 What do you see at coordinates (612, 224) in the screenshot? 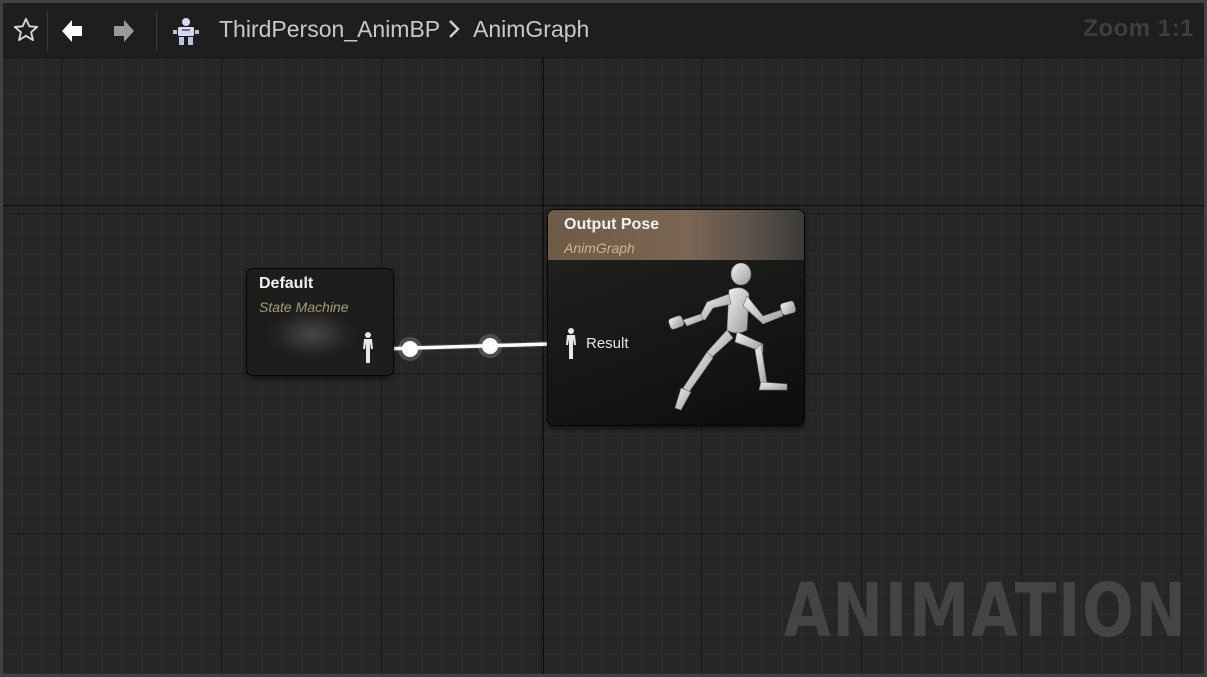
I see `node-title: Output Pose` at bounding box center [612, 224].